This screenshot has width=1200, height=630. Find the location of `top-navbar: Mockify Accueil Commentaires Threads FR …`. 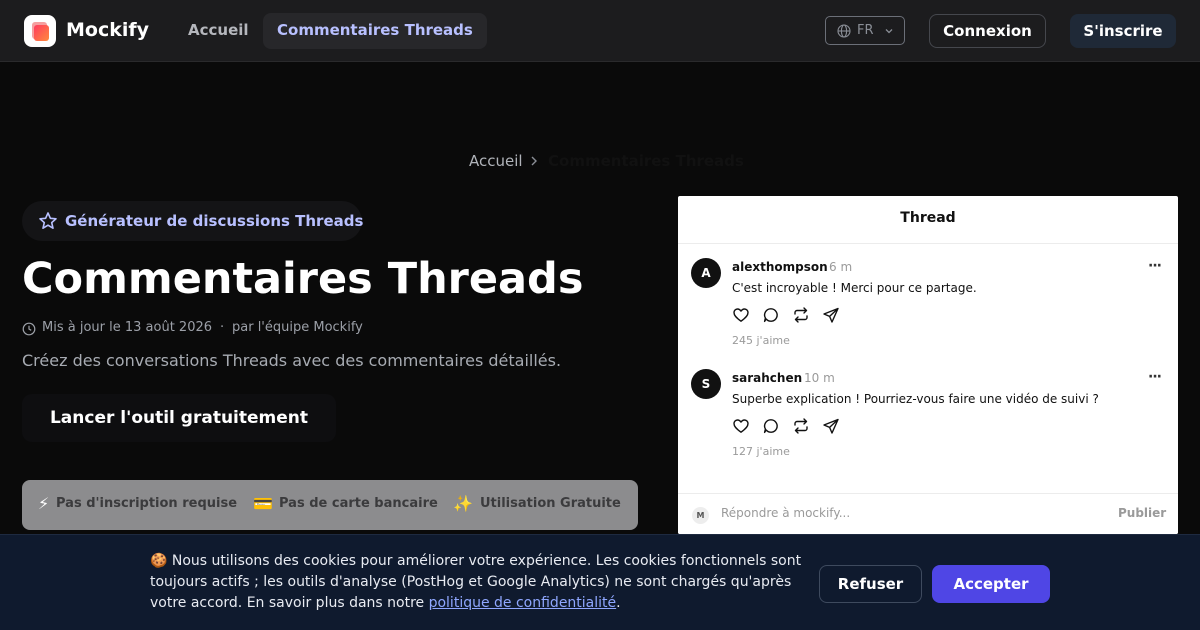

top-navbar: Mockify Accueil Commentaires Threads FR … is located at coordinates (600, 31).